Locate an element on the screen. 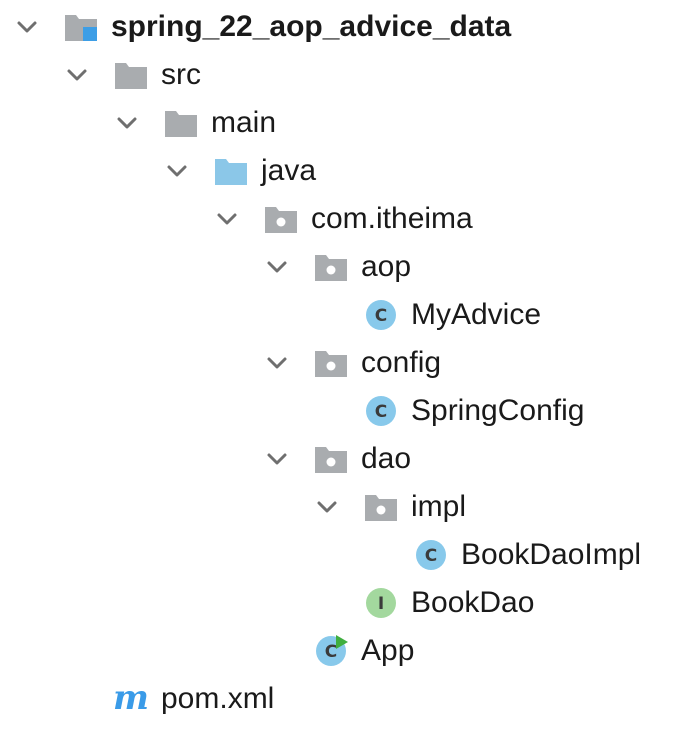 The height and width of the screenshot is (730, 680). tree-item-label: BookDao is located at coordinates (473, 602).